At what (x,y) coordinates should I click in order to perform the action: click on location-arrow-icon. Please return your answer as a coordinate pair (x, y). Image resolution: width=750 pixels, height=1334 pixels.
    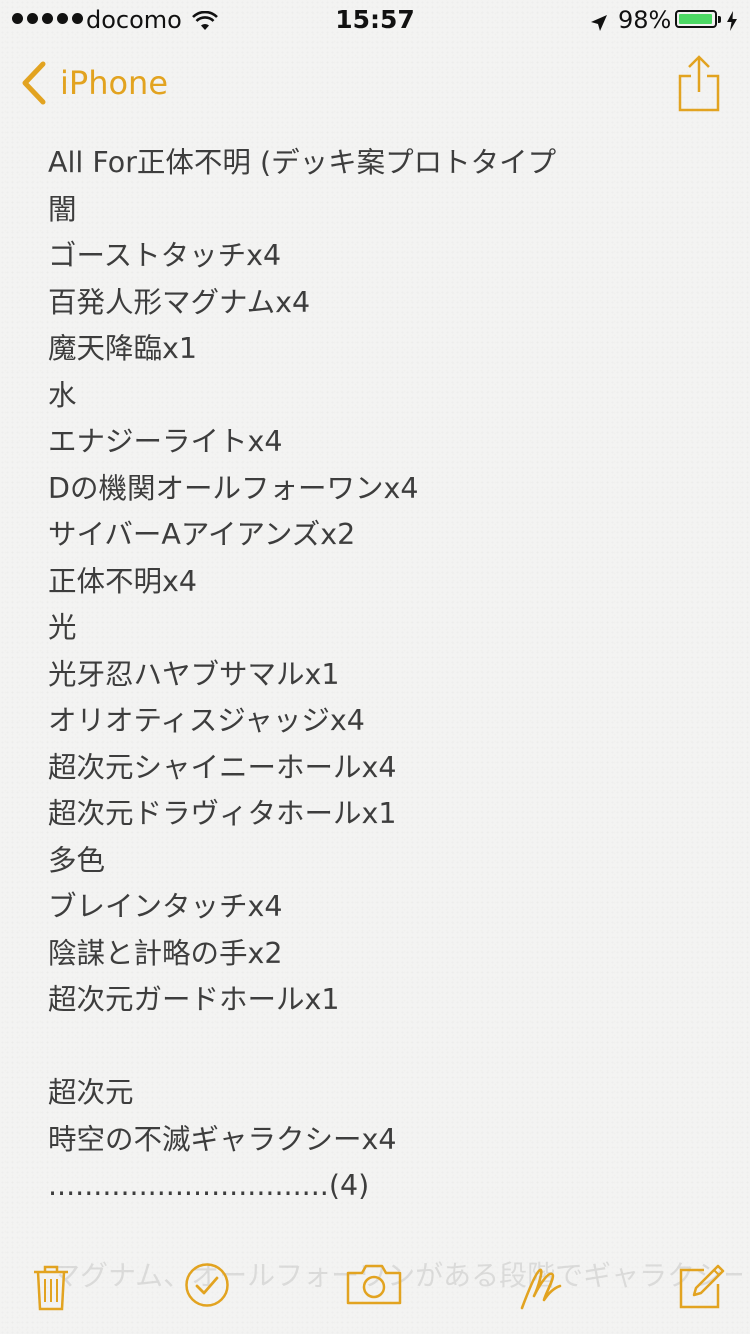
    Looking at the image, I should click on (599, 24).